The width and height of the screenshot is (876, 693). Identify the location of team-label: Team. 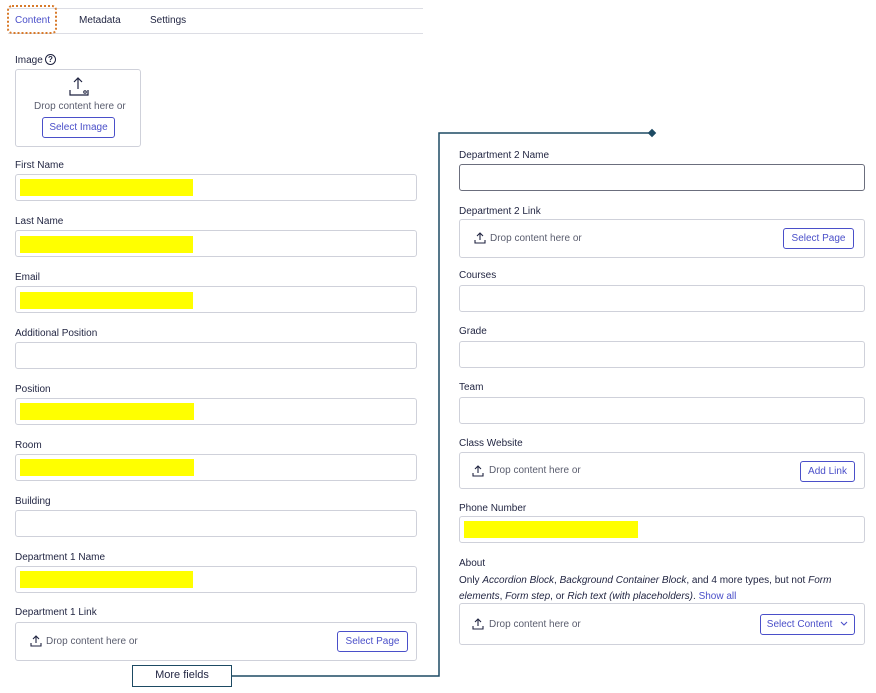
(471, 387).